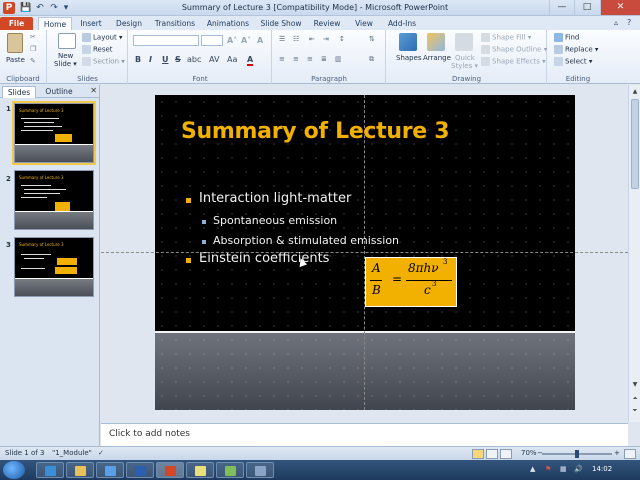 Image resolution: width=640 pixels, height=480 pixels. Describe the element at coordinates (33, 49) in the screenshot. I see `copy-icon: ❐` at that location.